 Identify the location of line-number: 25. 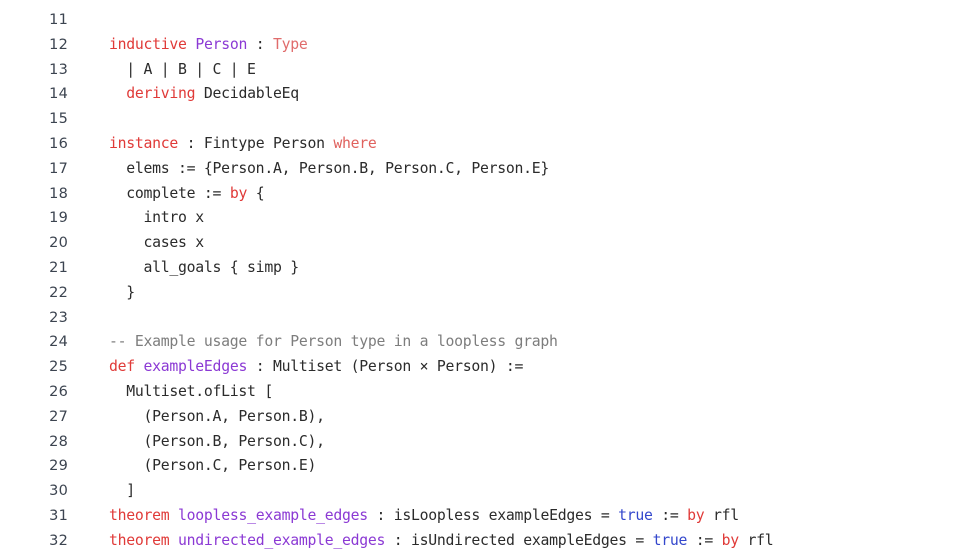
(58, 367).